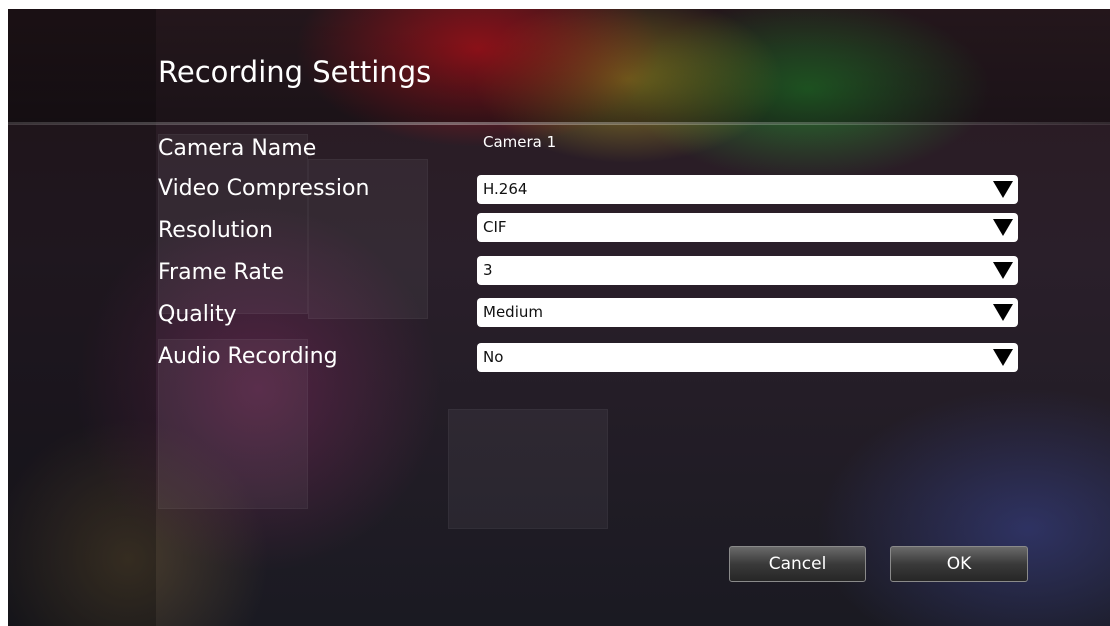 The image size is (1110, 626). What do you see at coordinates (797, 564) in the screenshot?
I see `cancel-button: Cancel` at bounding box center [797, 564].